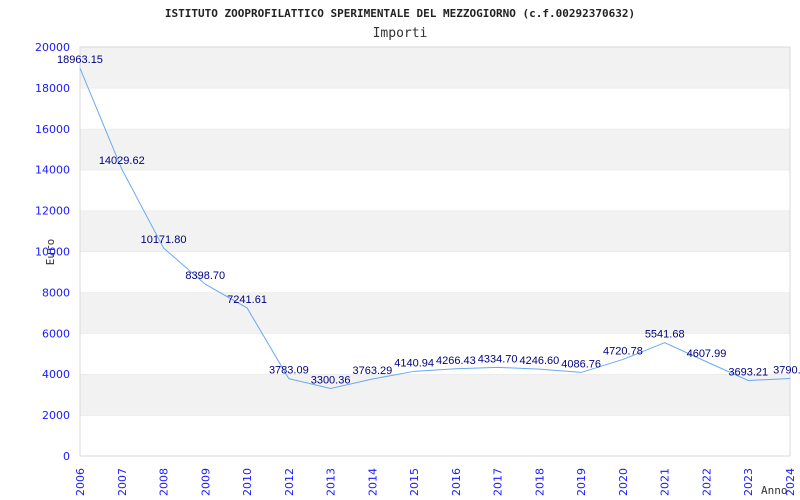 Image resolution: width=800 pixels, height=500 pixels. Describe the element at coordinates (289, 371) in the screenshot. I see `data-label: 3783.09` at that location.